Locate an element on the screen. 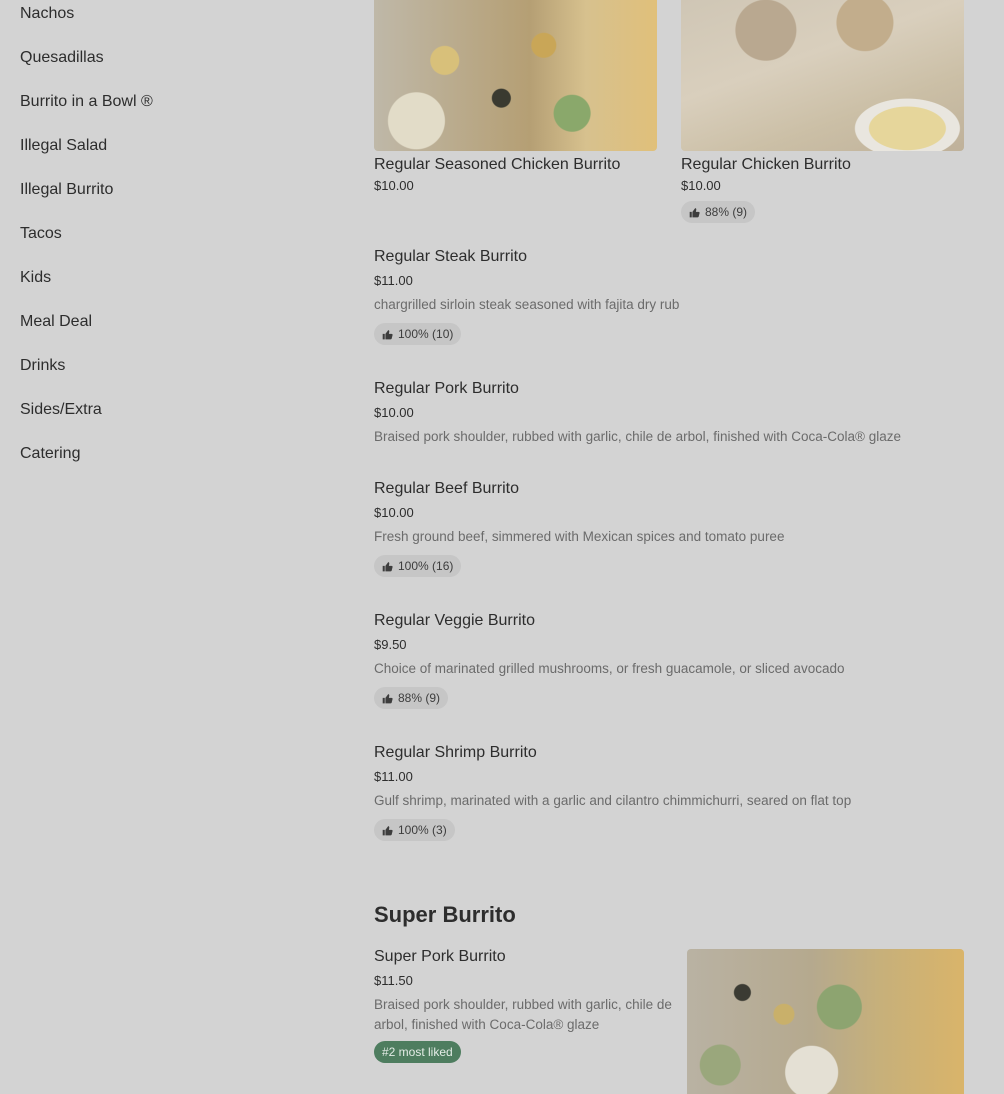 The height and width of the screenshot is (1094, 1004). item-price: $11.50 is located at coordinates (393, 980).